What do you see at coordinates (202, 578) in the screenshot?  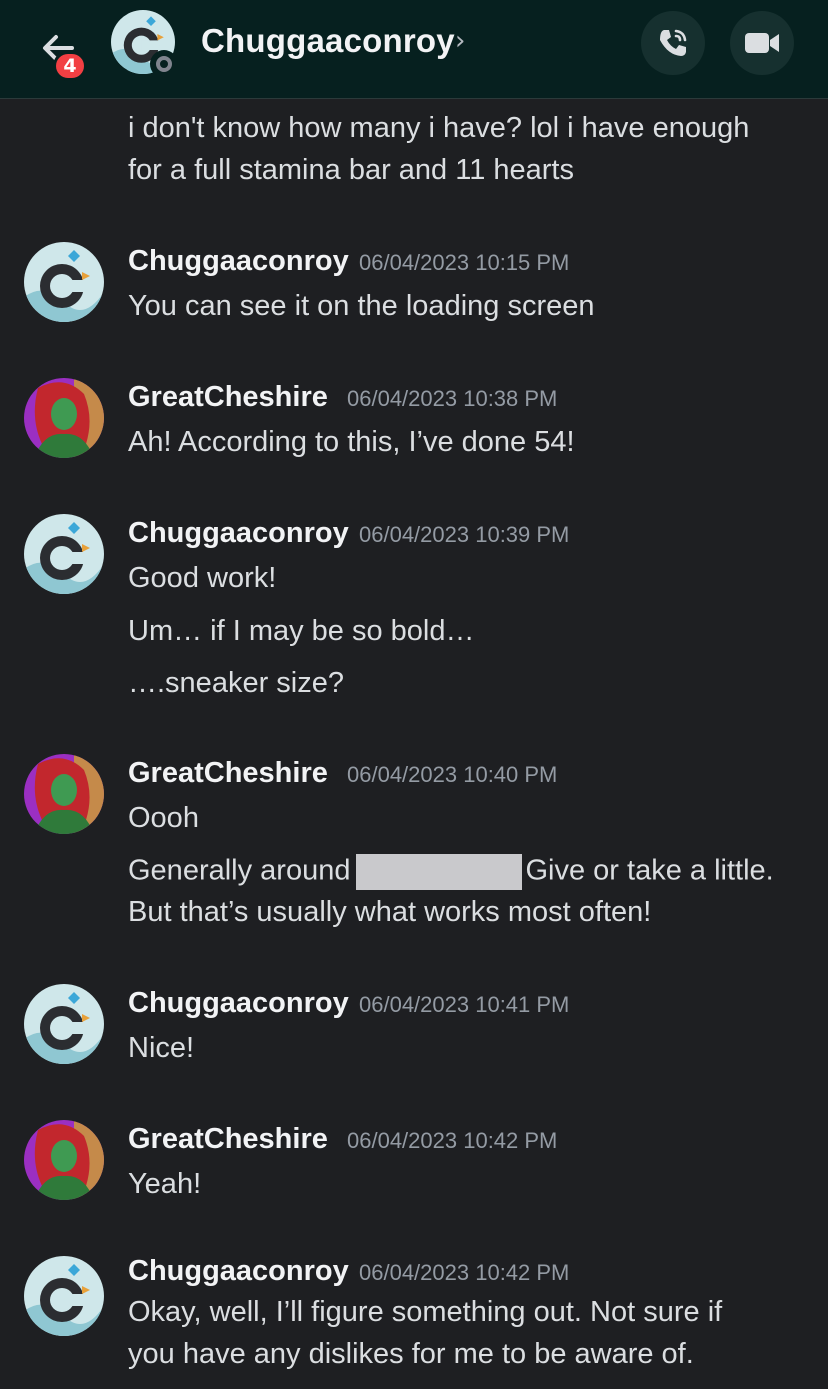 I see `message-text: Good work!` at bounding box center [202, 578].